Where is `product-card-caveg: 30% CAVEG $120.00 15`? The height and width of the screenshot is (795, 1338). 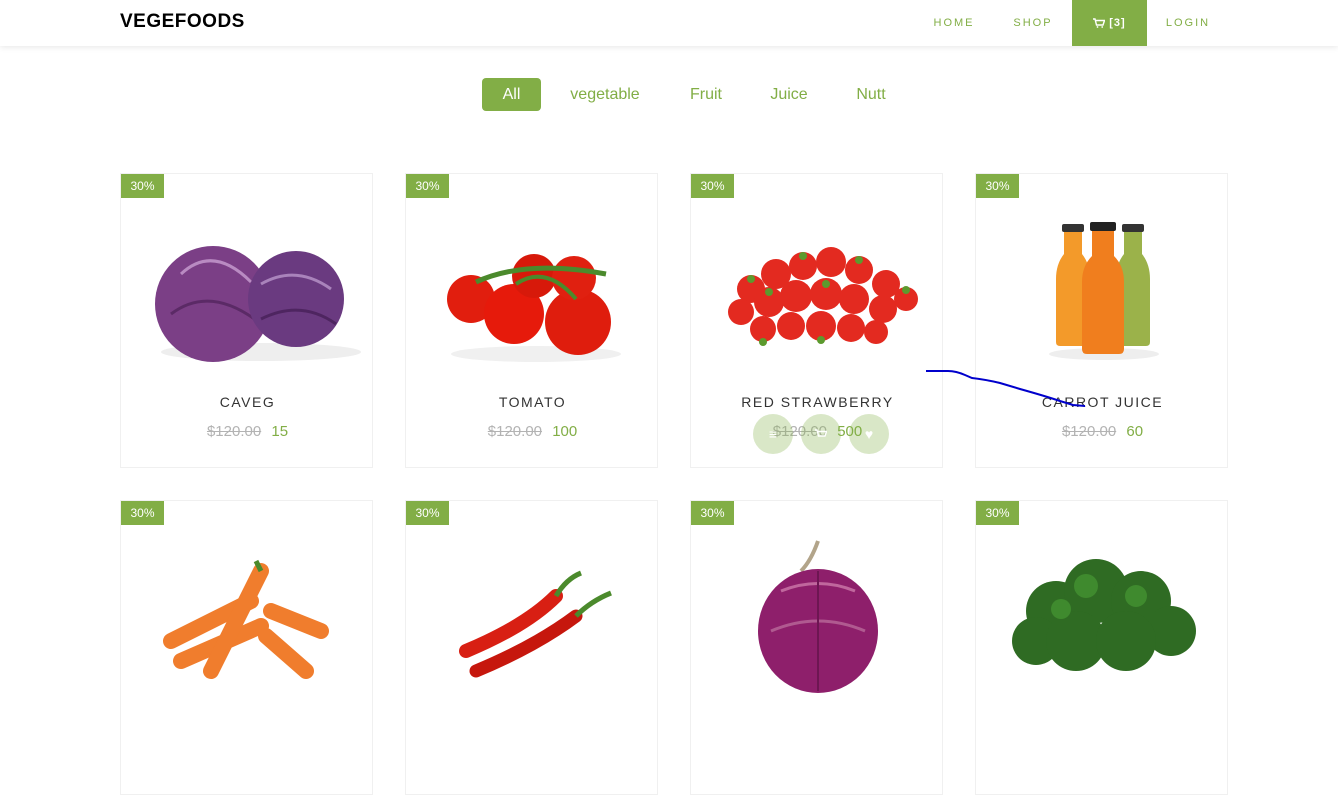 product-card-caveg: 30% CAVEG $120.00 15 is located at coordinates (246, 320).